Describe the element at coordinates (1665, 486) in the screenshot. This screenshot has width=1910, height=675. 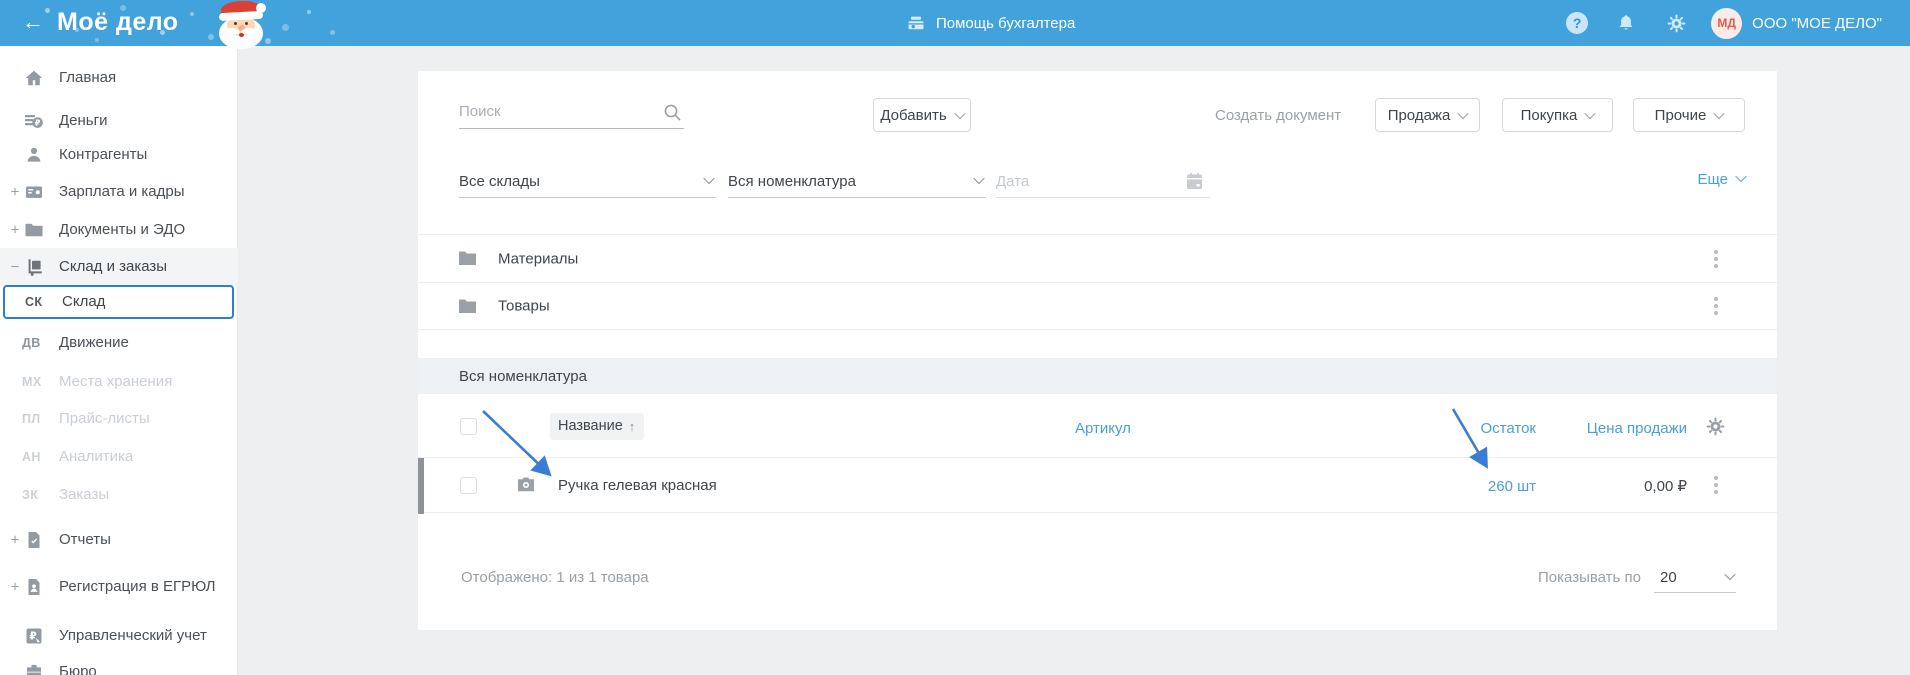
I see `product-price: 0,00 ₽` at that location.